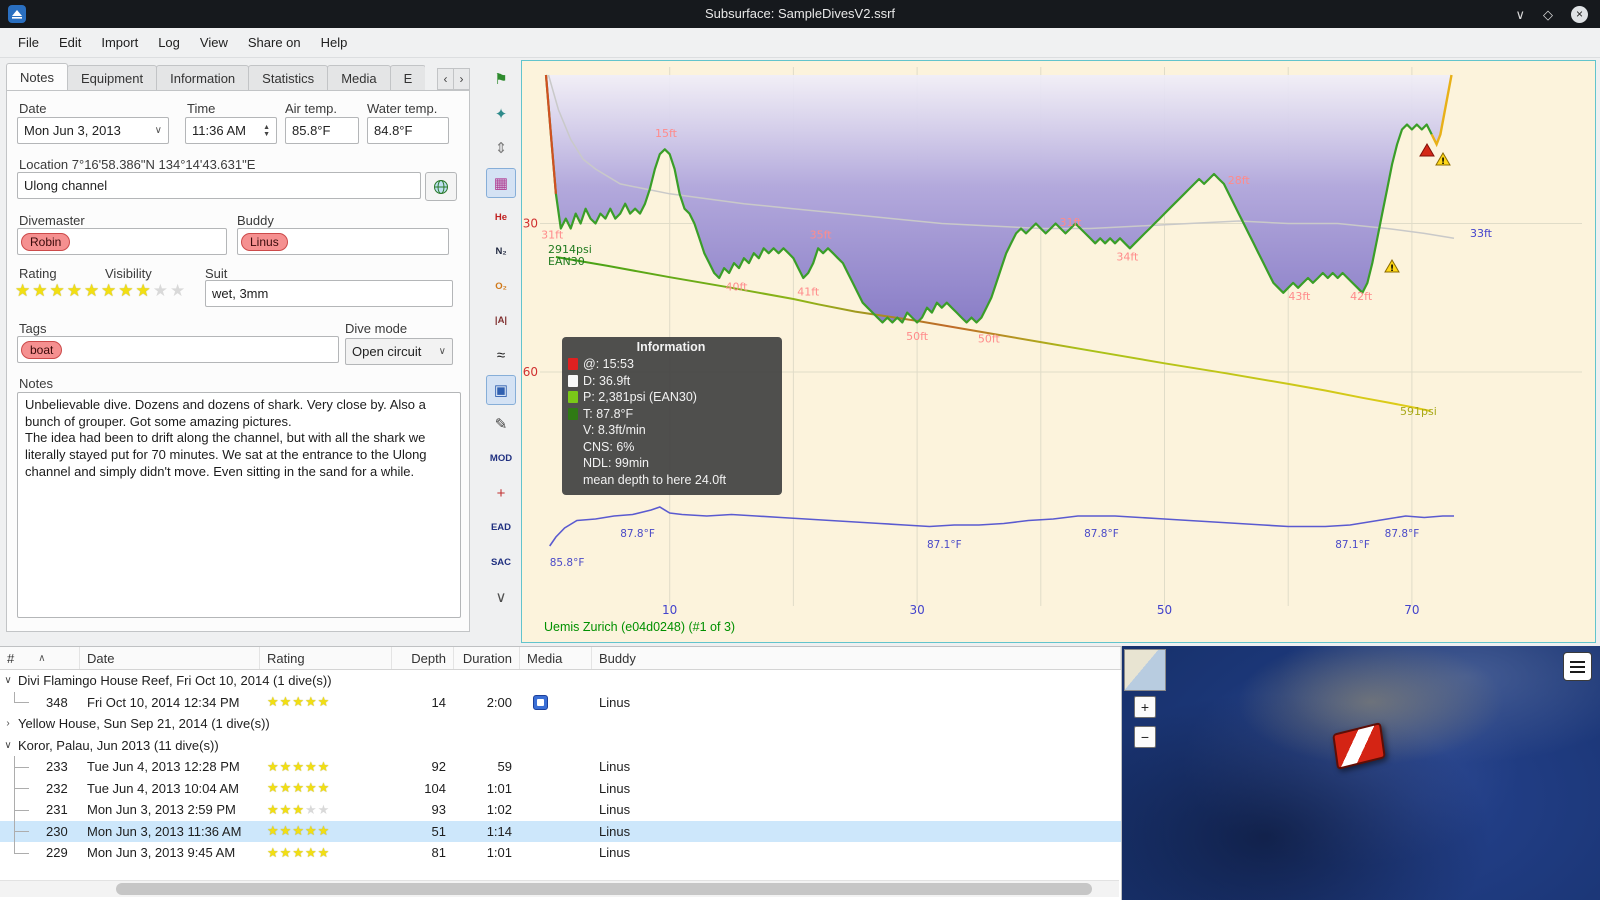 The image size is (1600, 900). I want to click on divemaster-input: Robin, so click(122, 241).